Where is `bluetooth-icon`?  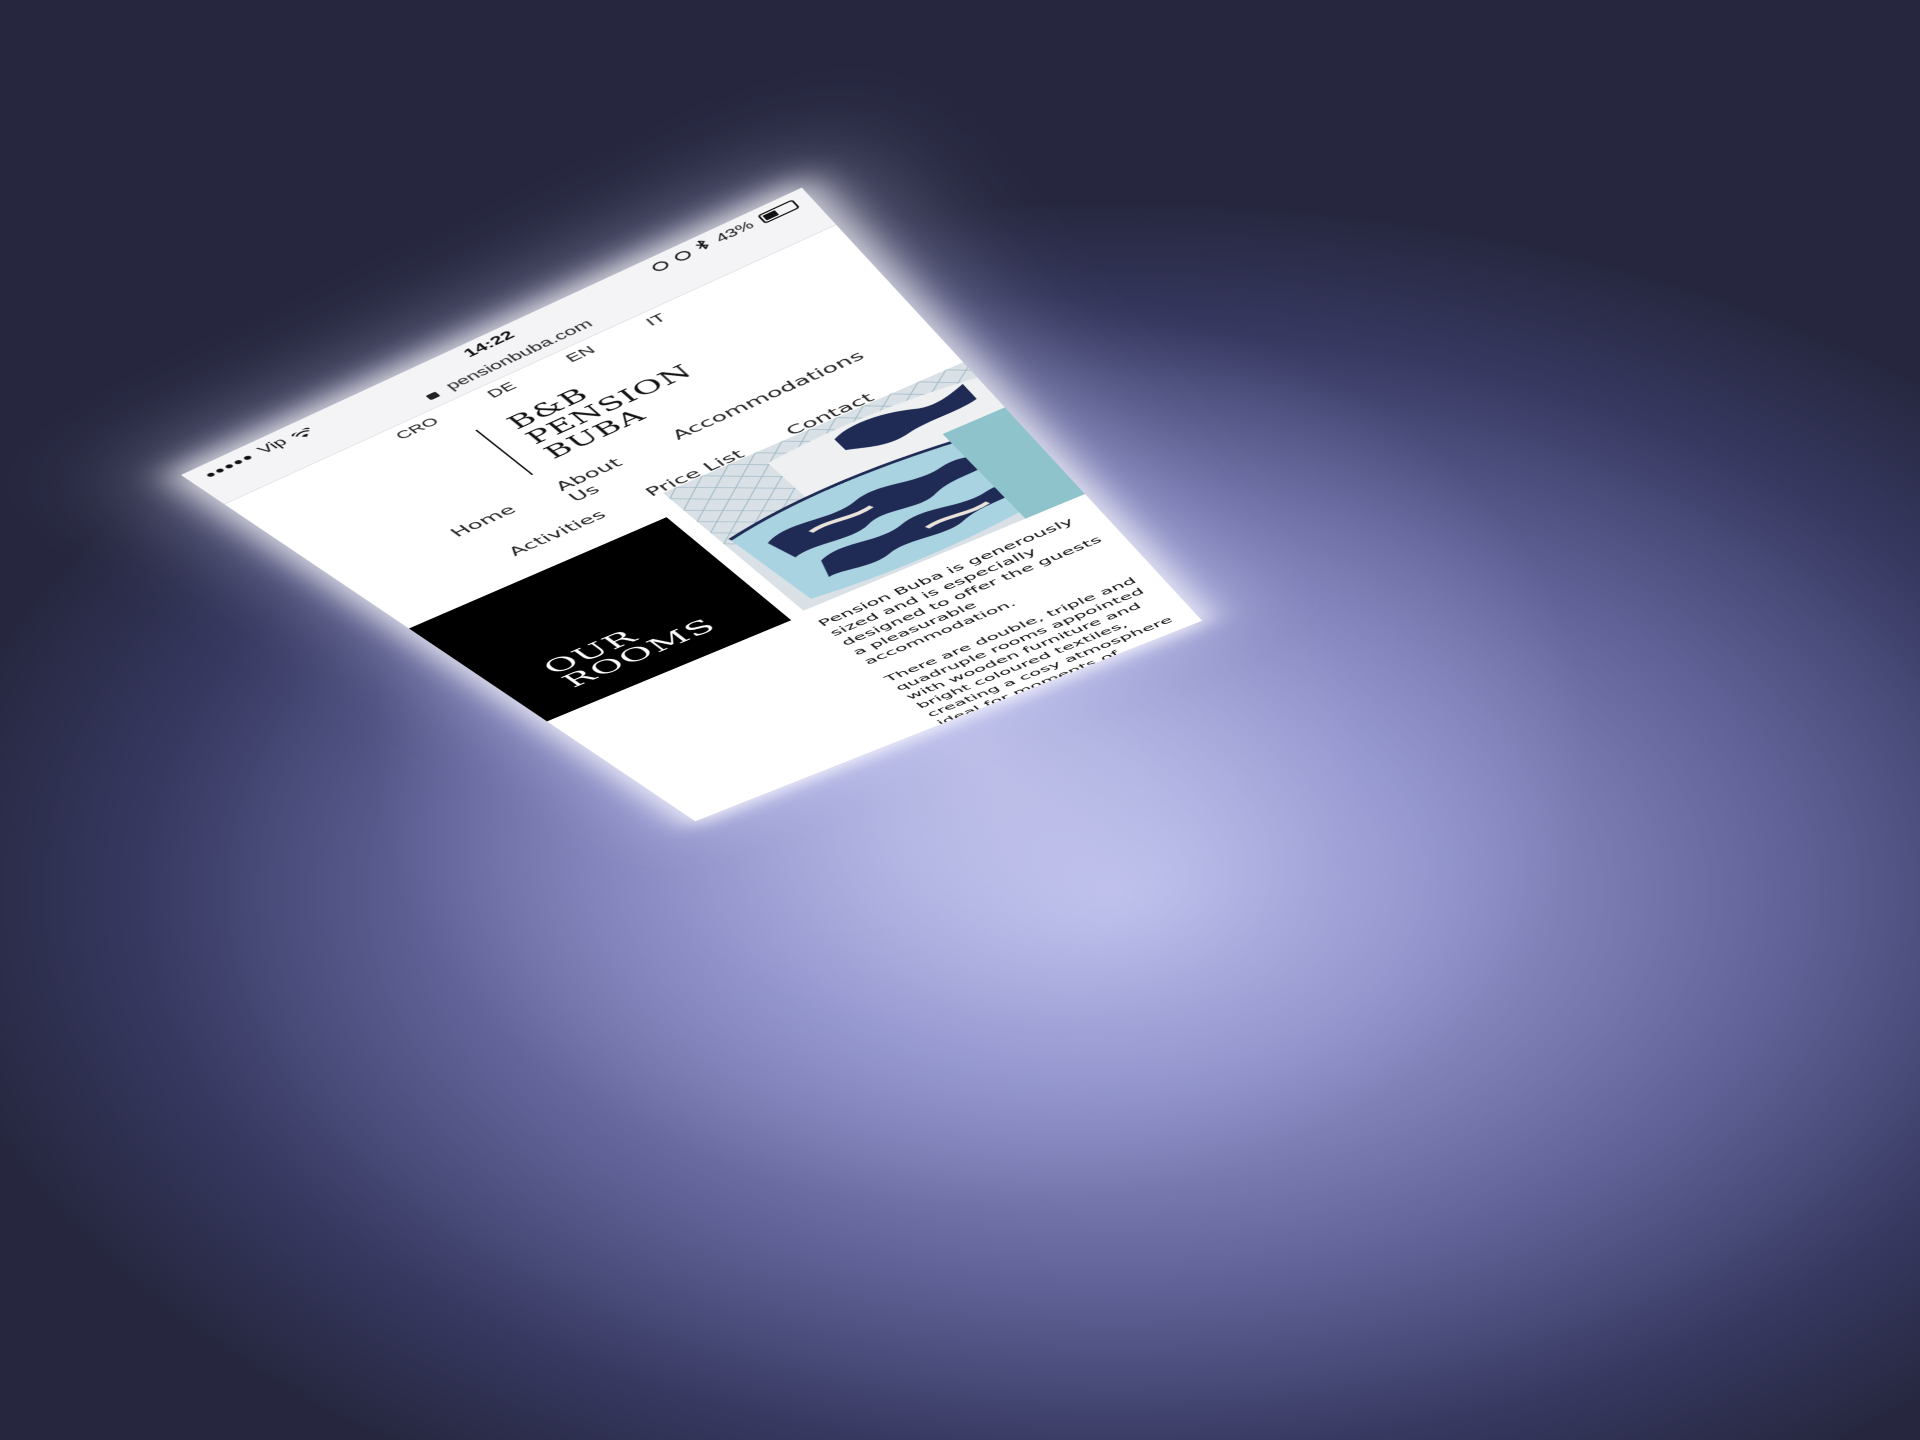 bluetooth-icon is located at coordinates (703, 247).